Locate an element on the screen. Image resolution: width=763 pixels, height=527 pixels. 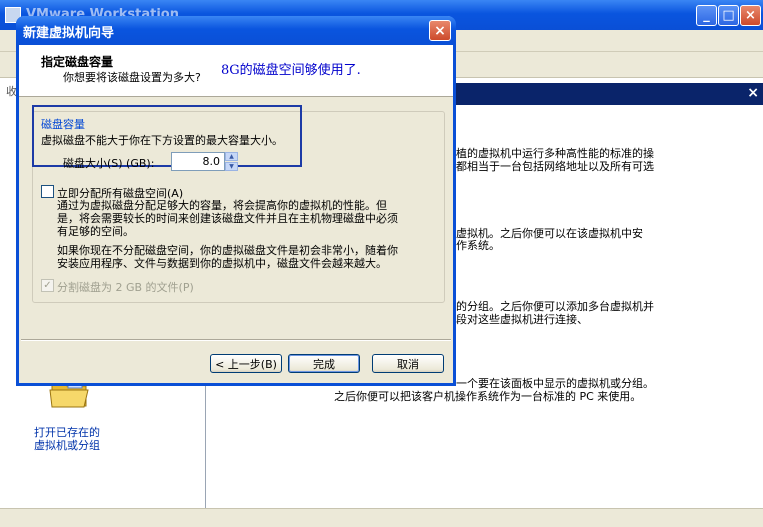
allocate-desc-line: 是，将会需要较长的时间来创建该磁盘文件并且在主机物理磁盘中必须 is located at coordinates (227, 218).